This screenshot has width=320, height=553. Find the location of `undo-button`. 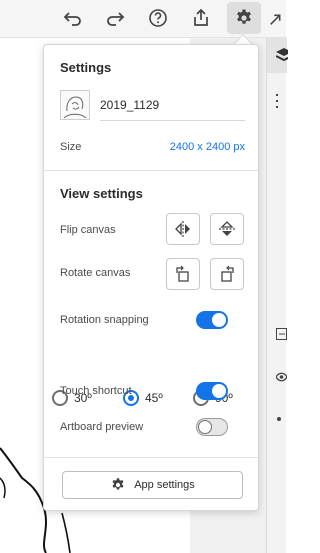

undo-button is located at coordinates (73, 18).